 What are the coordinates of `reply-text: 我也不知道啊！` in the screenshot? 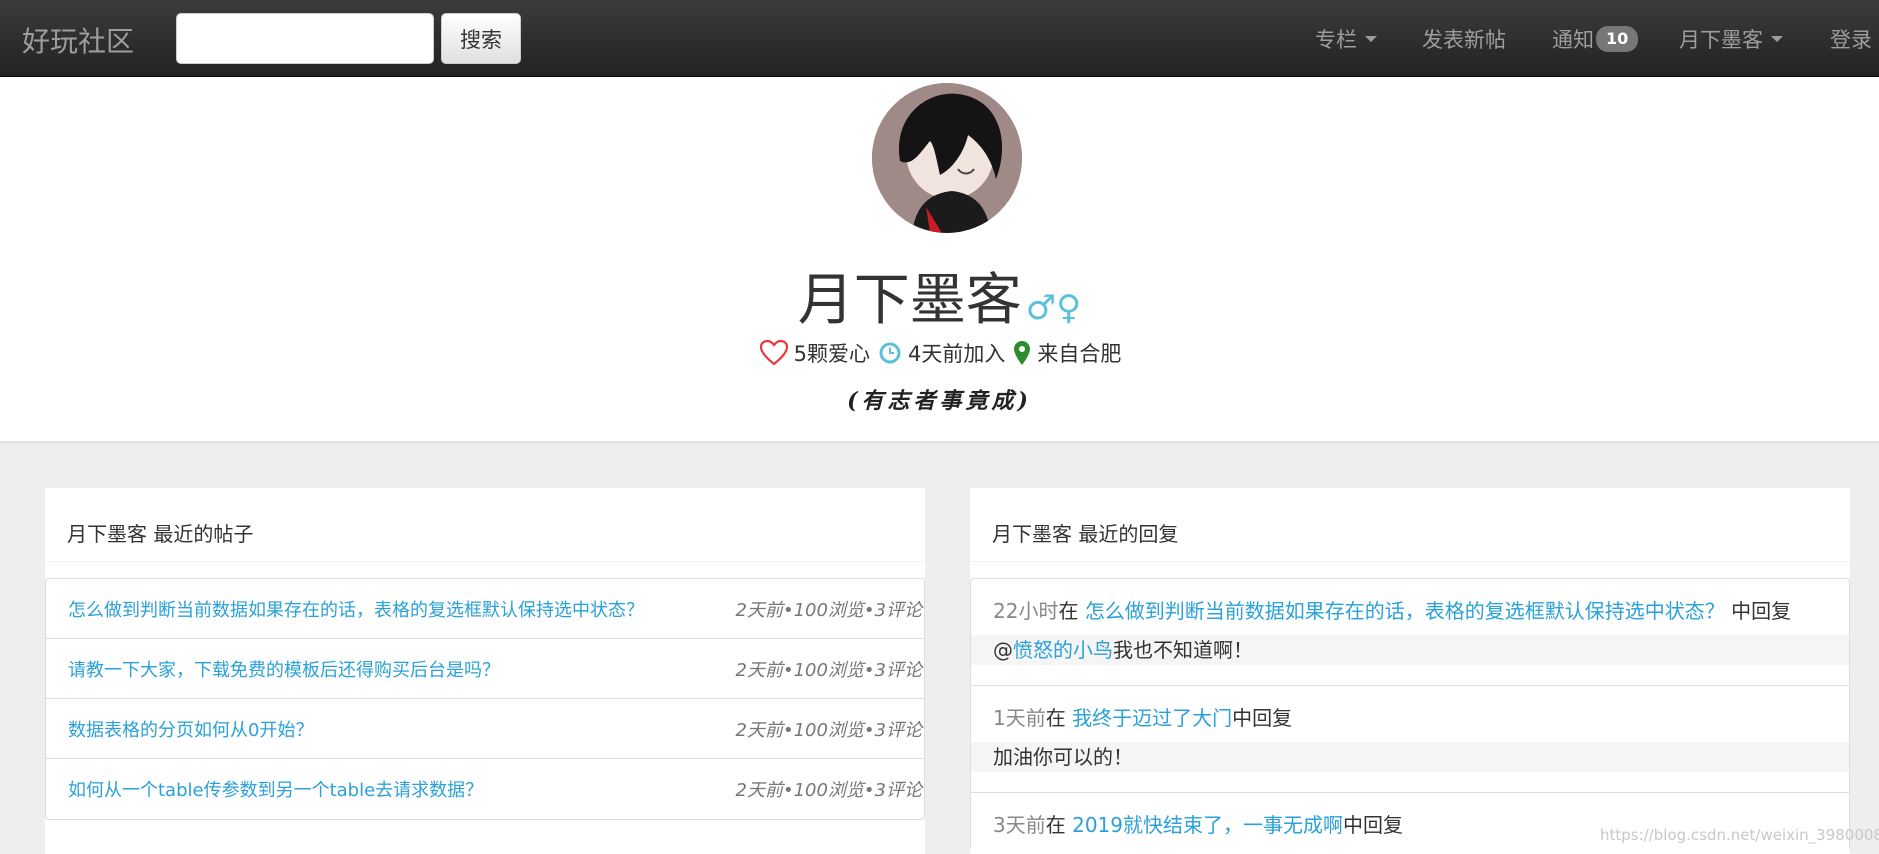 It's located at (1183, 650).